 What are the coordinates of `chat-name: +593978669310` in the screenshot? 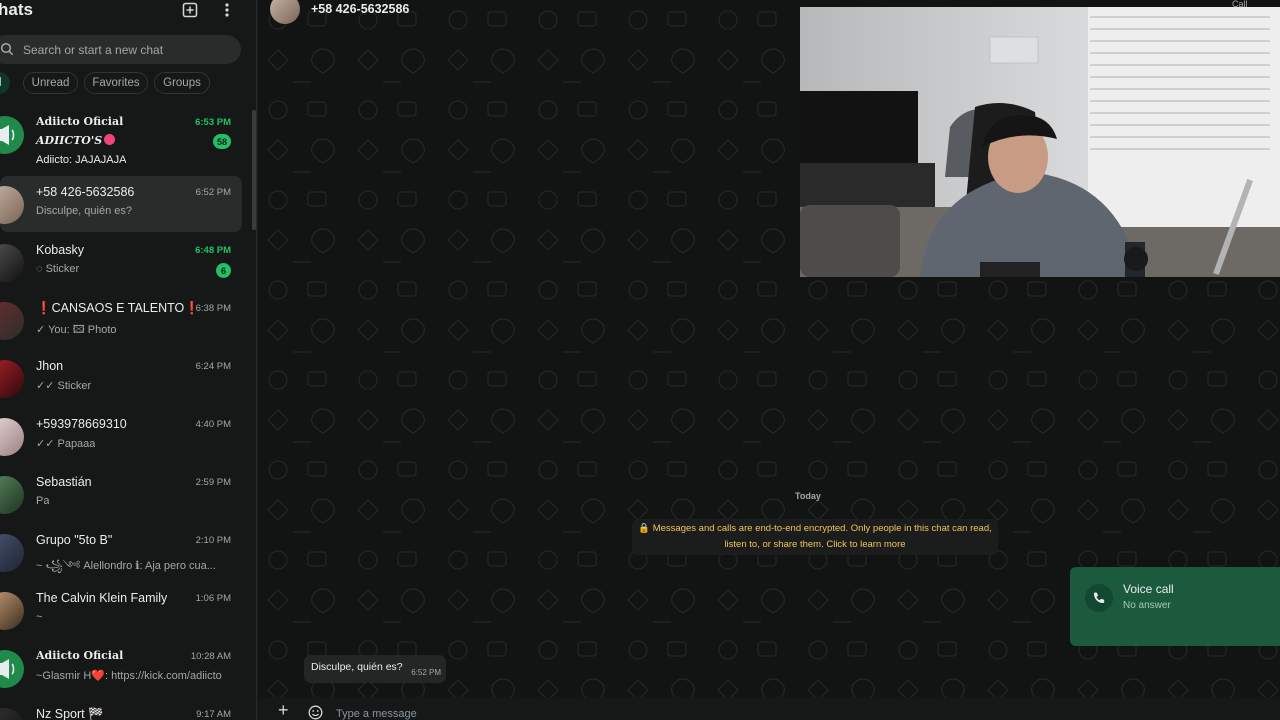 It's located at (81, 424).